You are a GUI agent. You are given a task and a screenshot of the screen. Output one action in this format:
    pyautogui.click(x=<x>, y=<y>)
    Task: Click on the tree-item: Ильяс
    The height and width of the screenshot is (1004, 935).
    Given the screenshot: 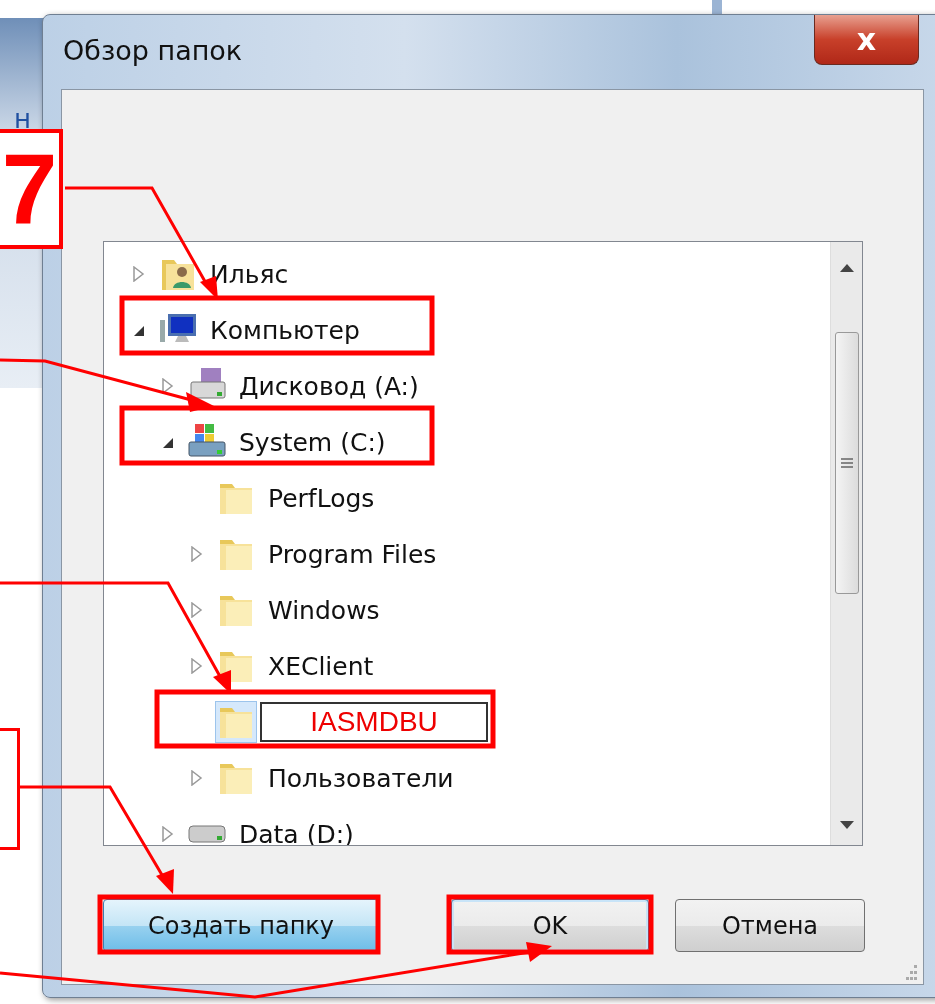 What is the action you would take?
    pyautogui.click(x=249, y=274)
    